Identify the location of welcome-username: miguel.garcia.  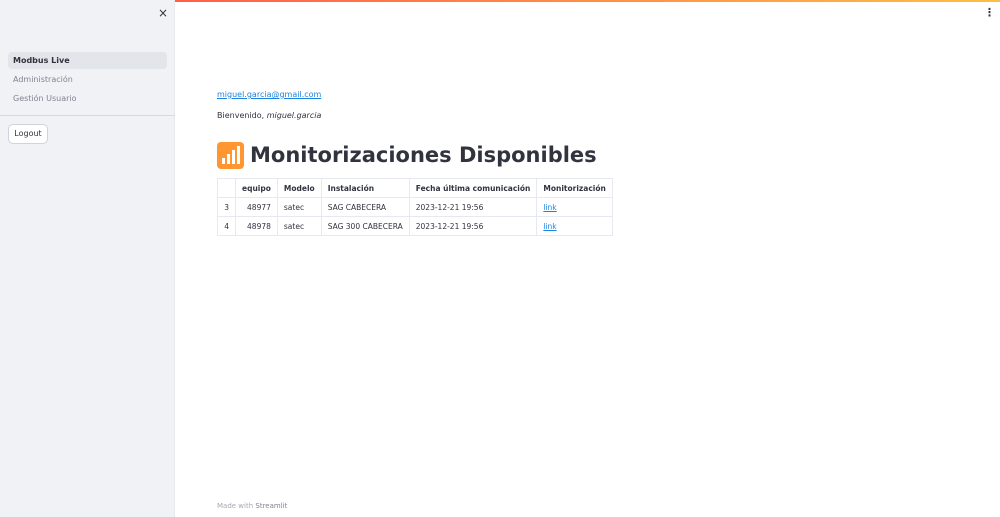
(294, 115).